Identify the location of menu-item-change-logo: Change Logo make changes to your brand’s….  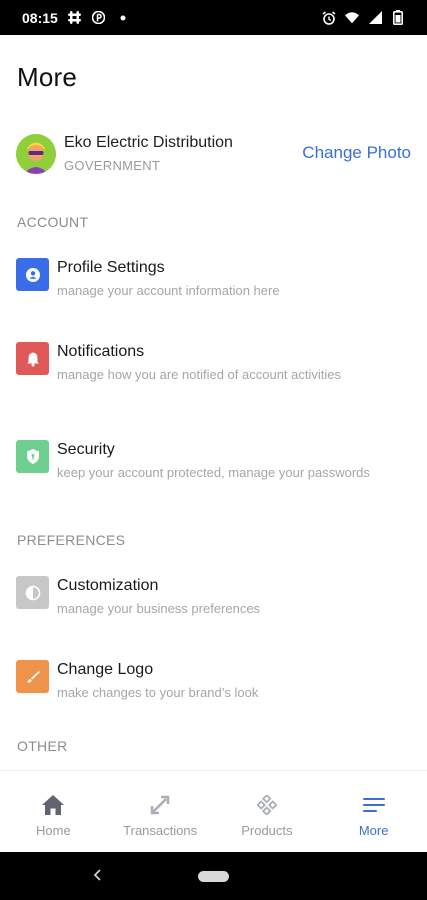
(213, 680).